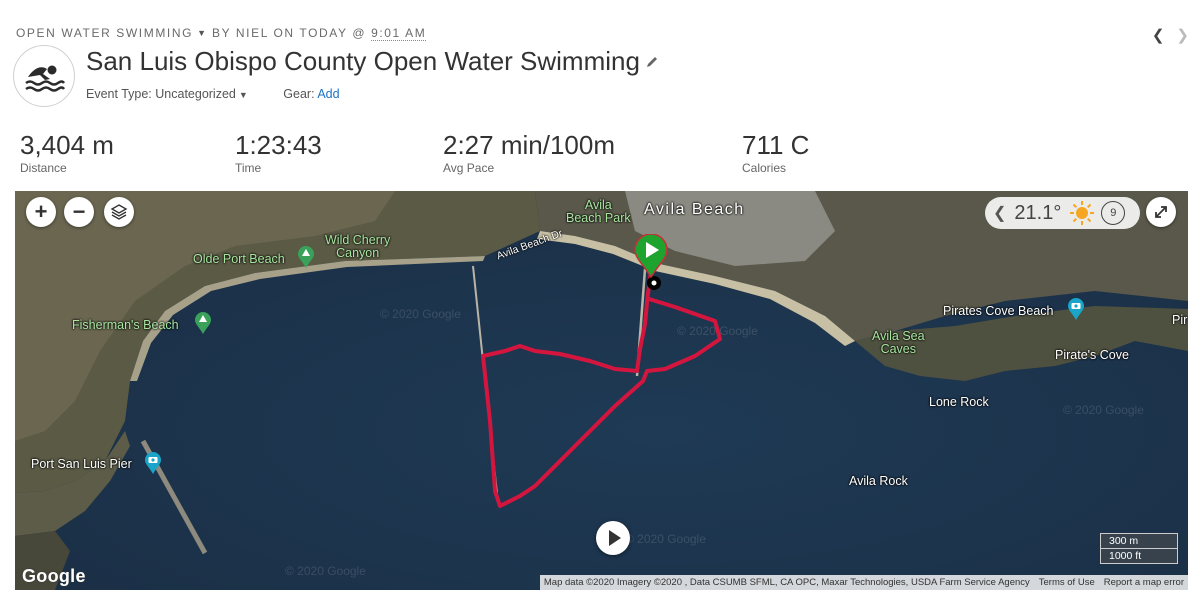 This screenshot has height=605, width=1201. Describe the element at coordinates (299, 94) in the screenshot. I see `gear-label: Gear:` at that location.